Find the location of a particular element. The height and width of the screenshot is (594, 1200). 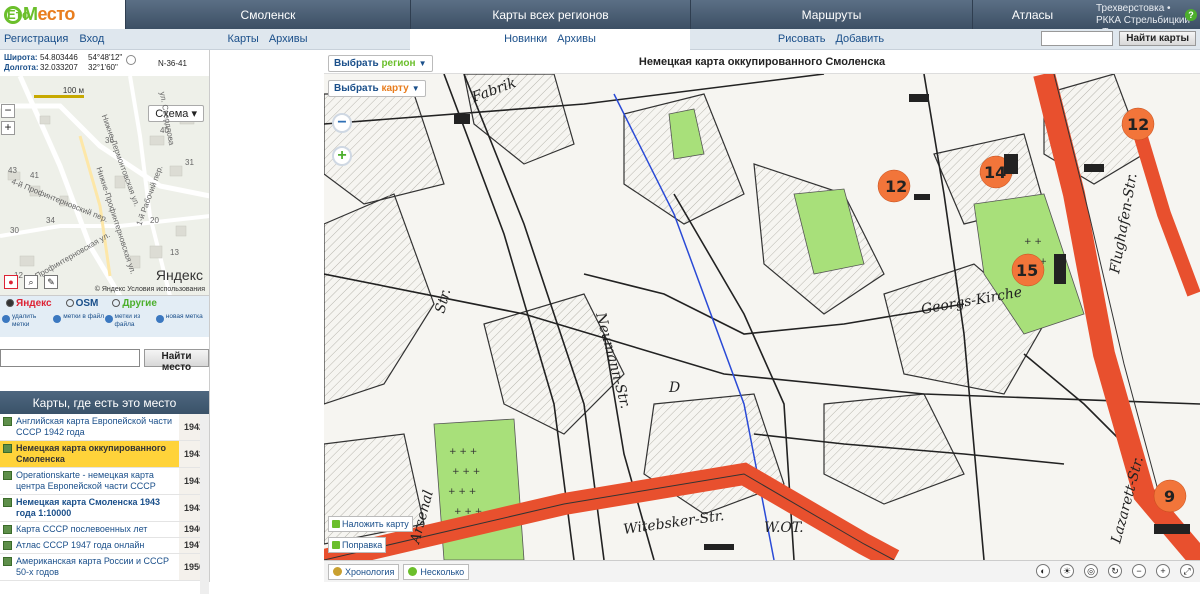

map-title: Немецкая карта оккупированного Смоленска is located at coordinates (762, 62).